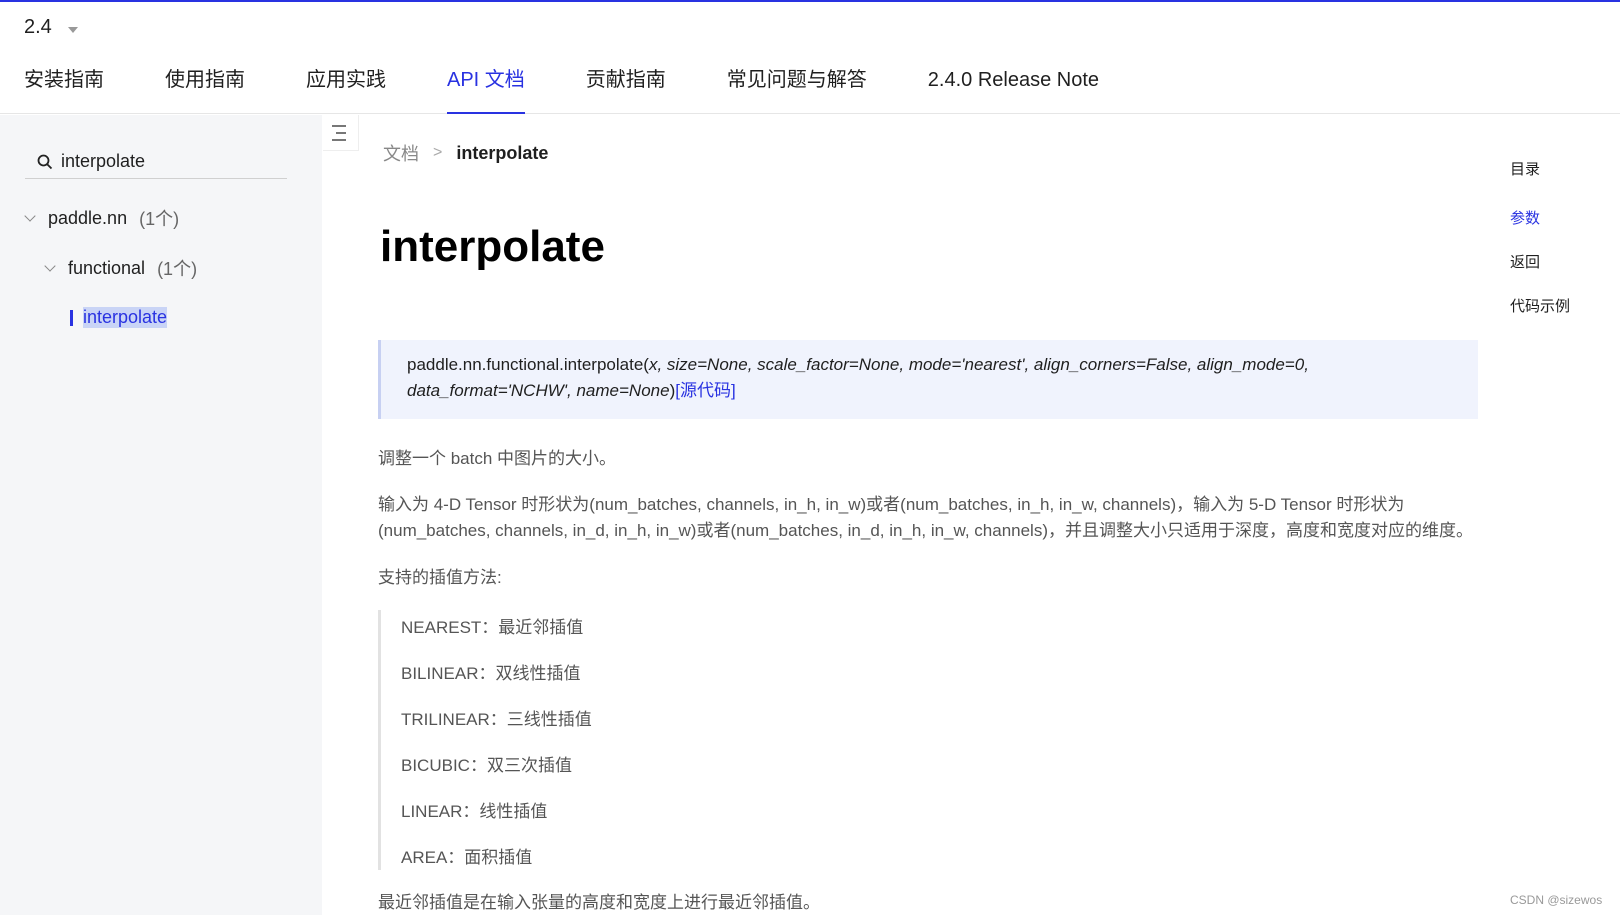 The height and width of the screenshot is (915, 1620). I want to click on menu-fold-icon, so click(339, 125).